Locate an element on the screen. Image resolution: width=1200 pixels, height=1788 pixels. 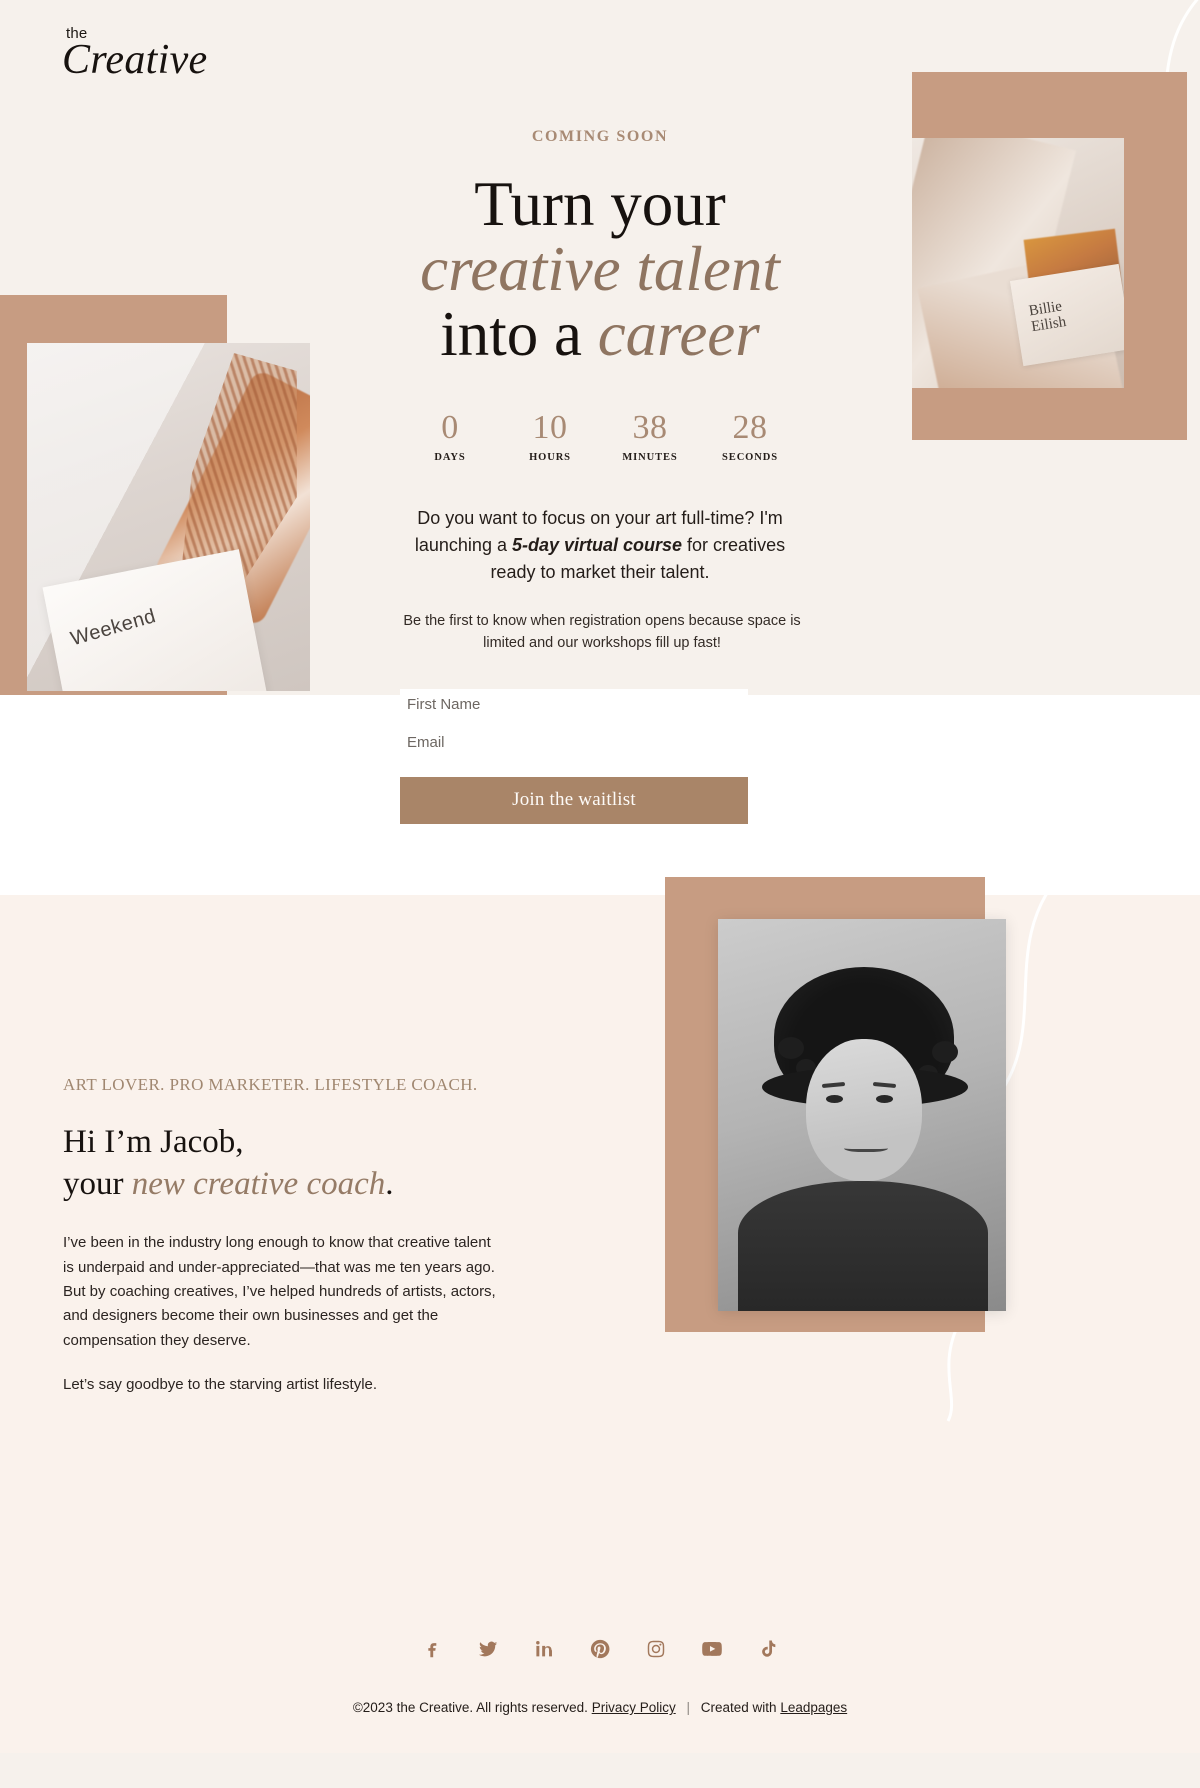
leadpages-link: Leadpages is located at coordinates (813, 1707).